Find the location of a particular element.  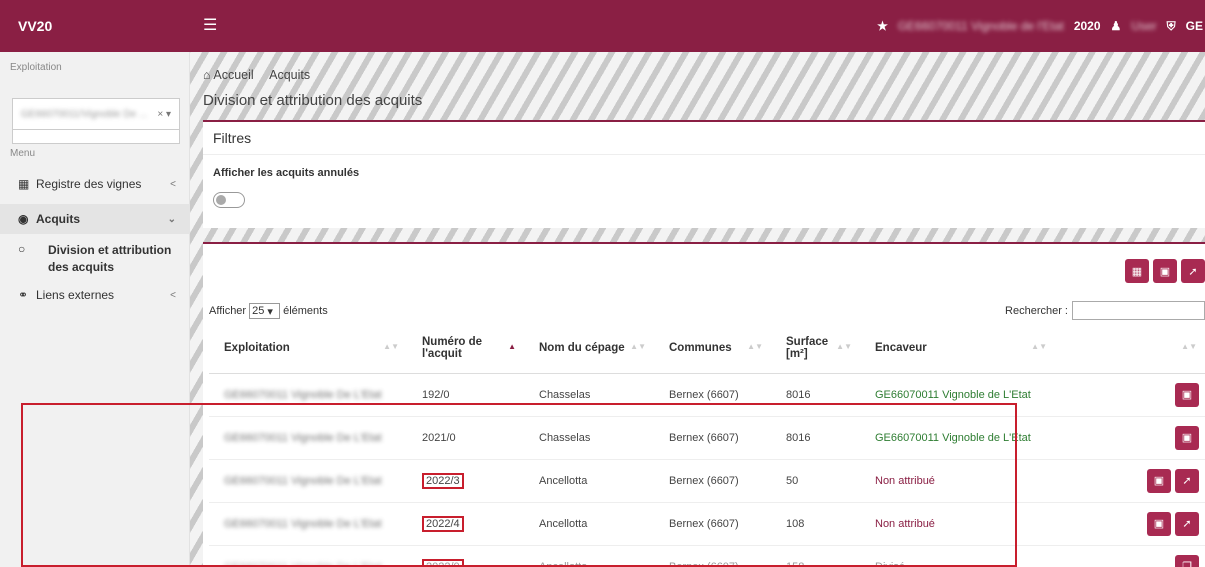

user-icon: ♟ is located at coordinates (1116, 26).